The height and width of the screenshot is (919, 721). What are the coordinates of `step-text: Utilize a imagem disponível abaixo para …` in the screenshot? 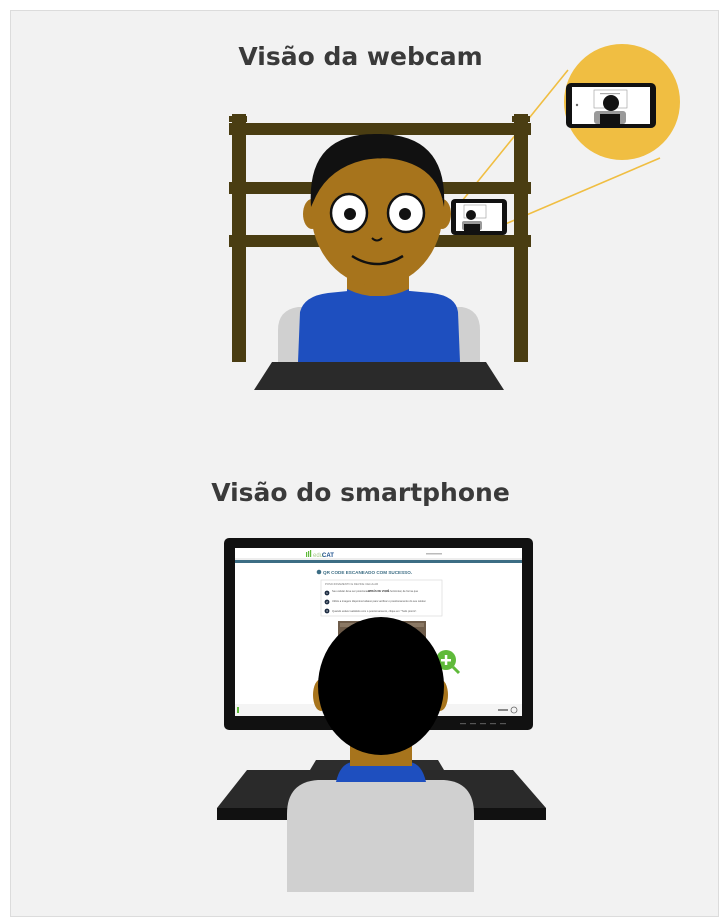 It's located at (379, 601).